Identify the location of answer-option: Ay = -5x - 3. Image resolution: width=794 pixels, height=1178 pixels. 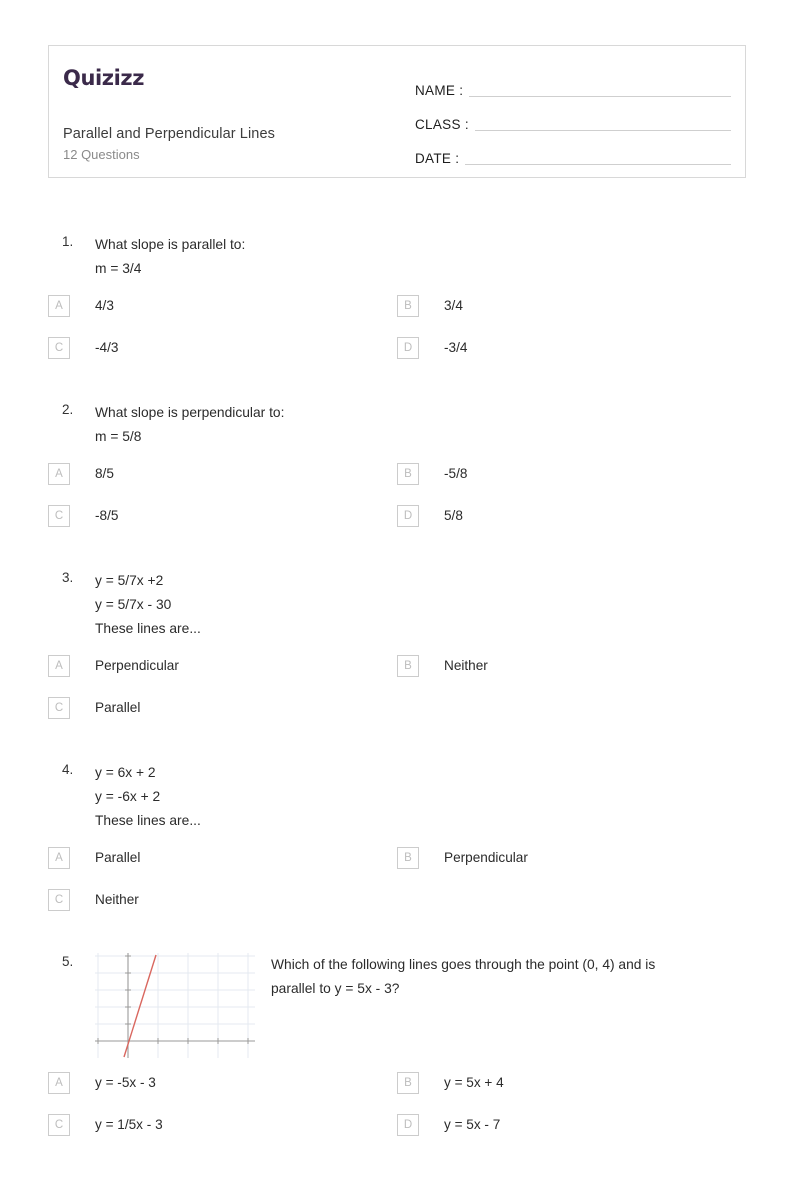
(222, 1093).